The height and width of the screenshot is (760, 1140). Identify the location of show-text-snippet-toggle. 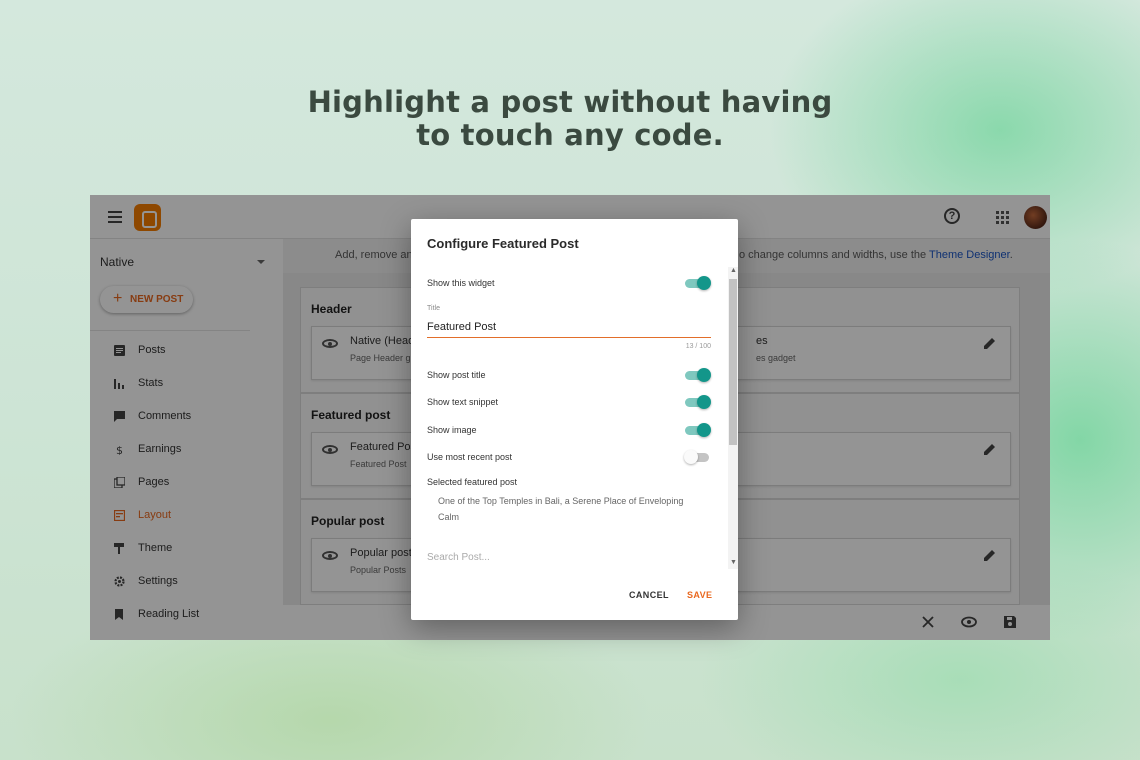
(698, 402).